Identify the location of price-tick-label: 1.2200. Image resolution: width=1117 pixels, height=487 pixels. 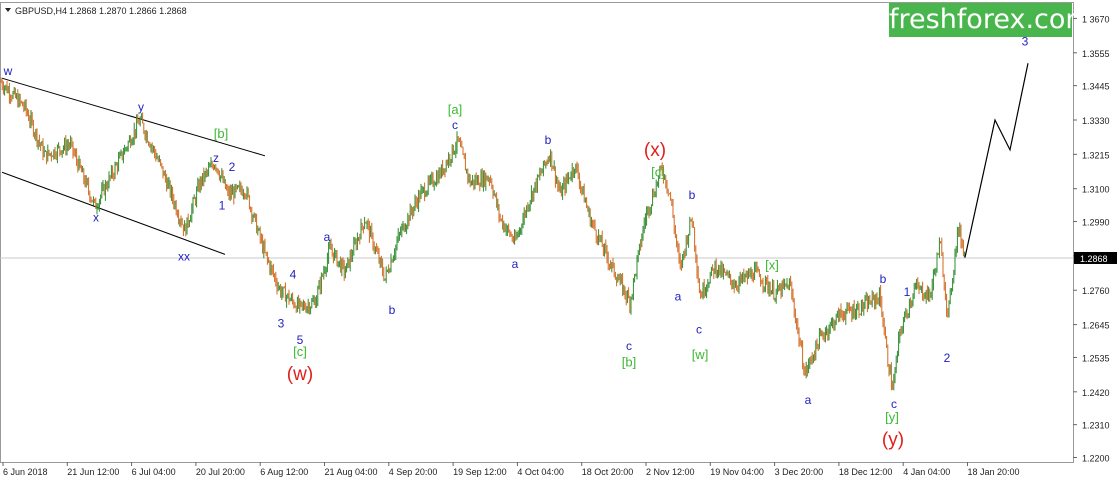
(1096, 459).